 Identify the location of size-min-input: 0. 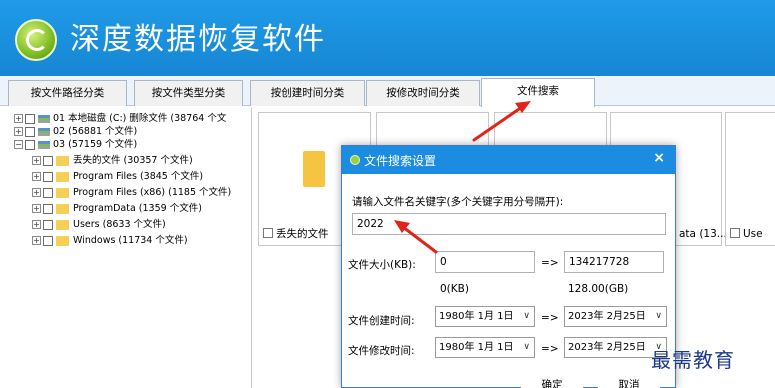
(485, 262).